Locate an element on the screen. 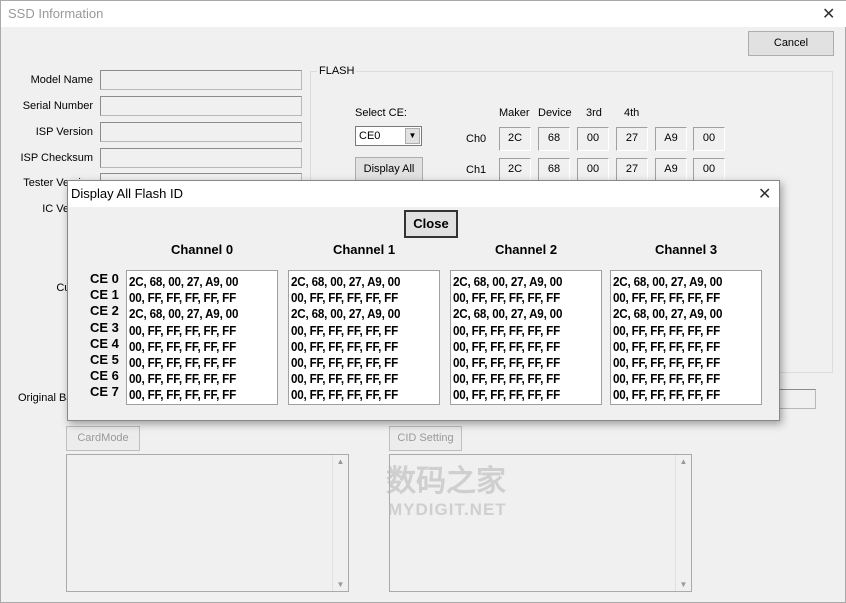 The height and width of the screenshot is (603, 846). id-column-header: 4th is located at coordinates (632, 113).